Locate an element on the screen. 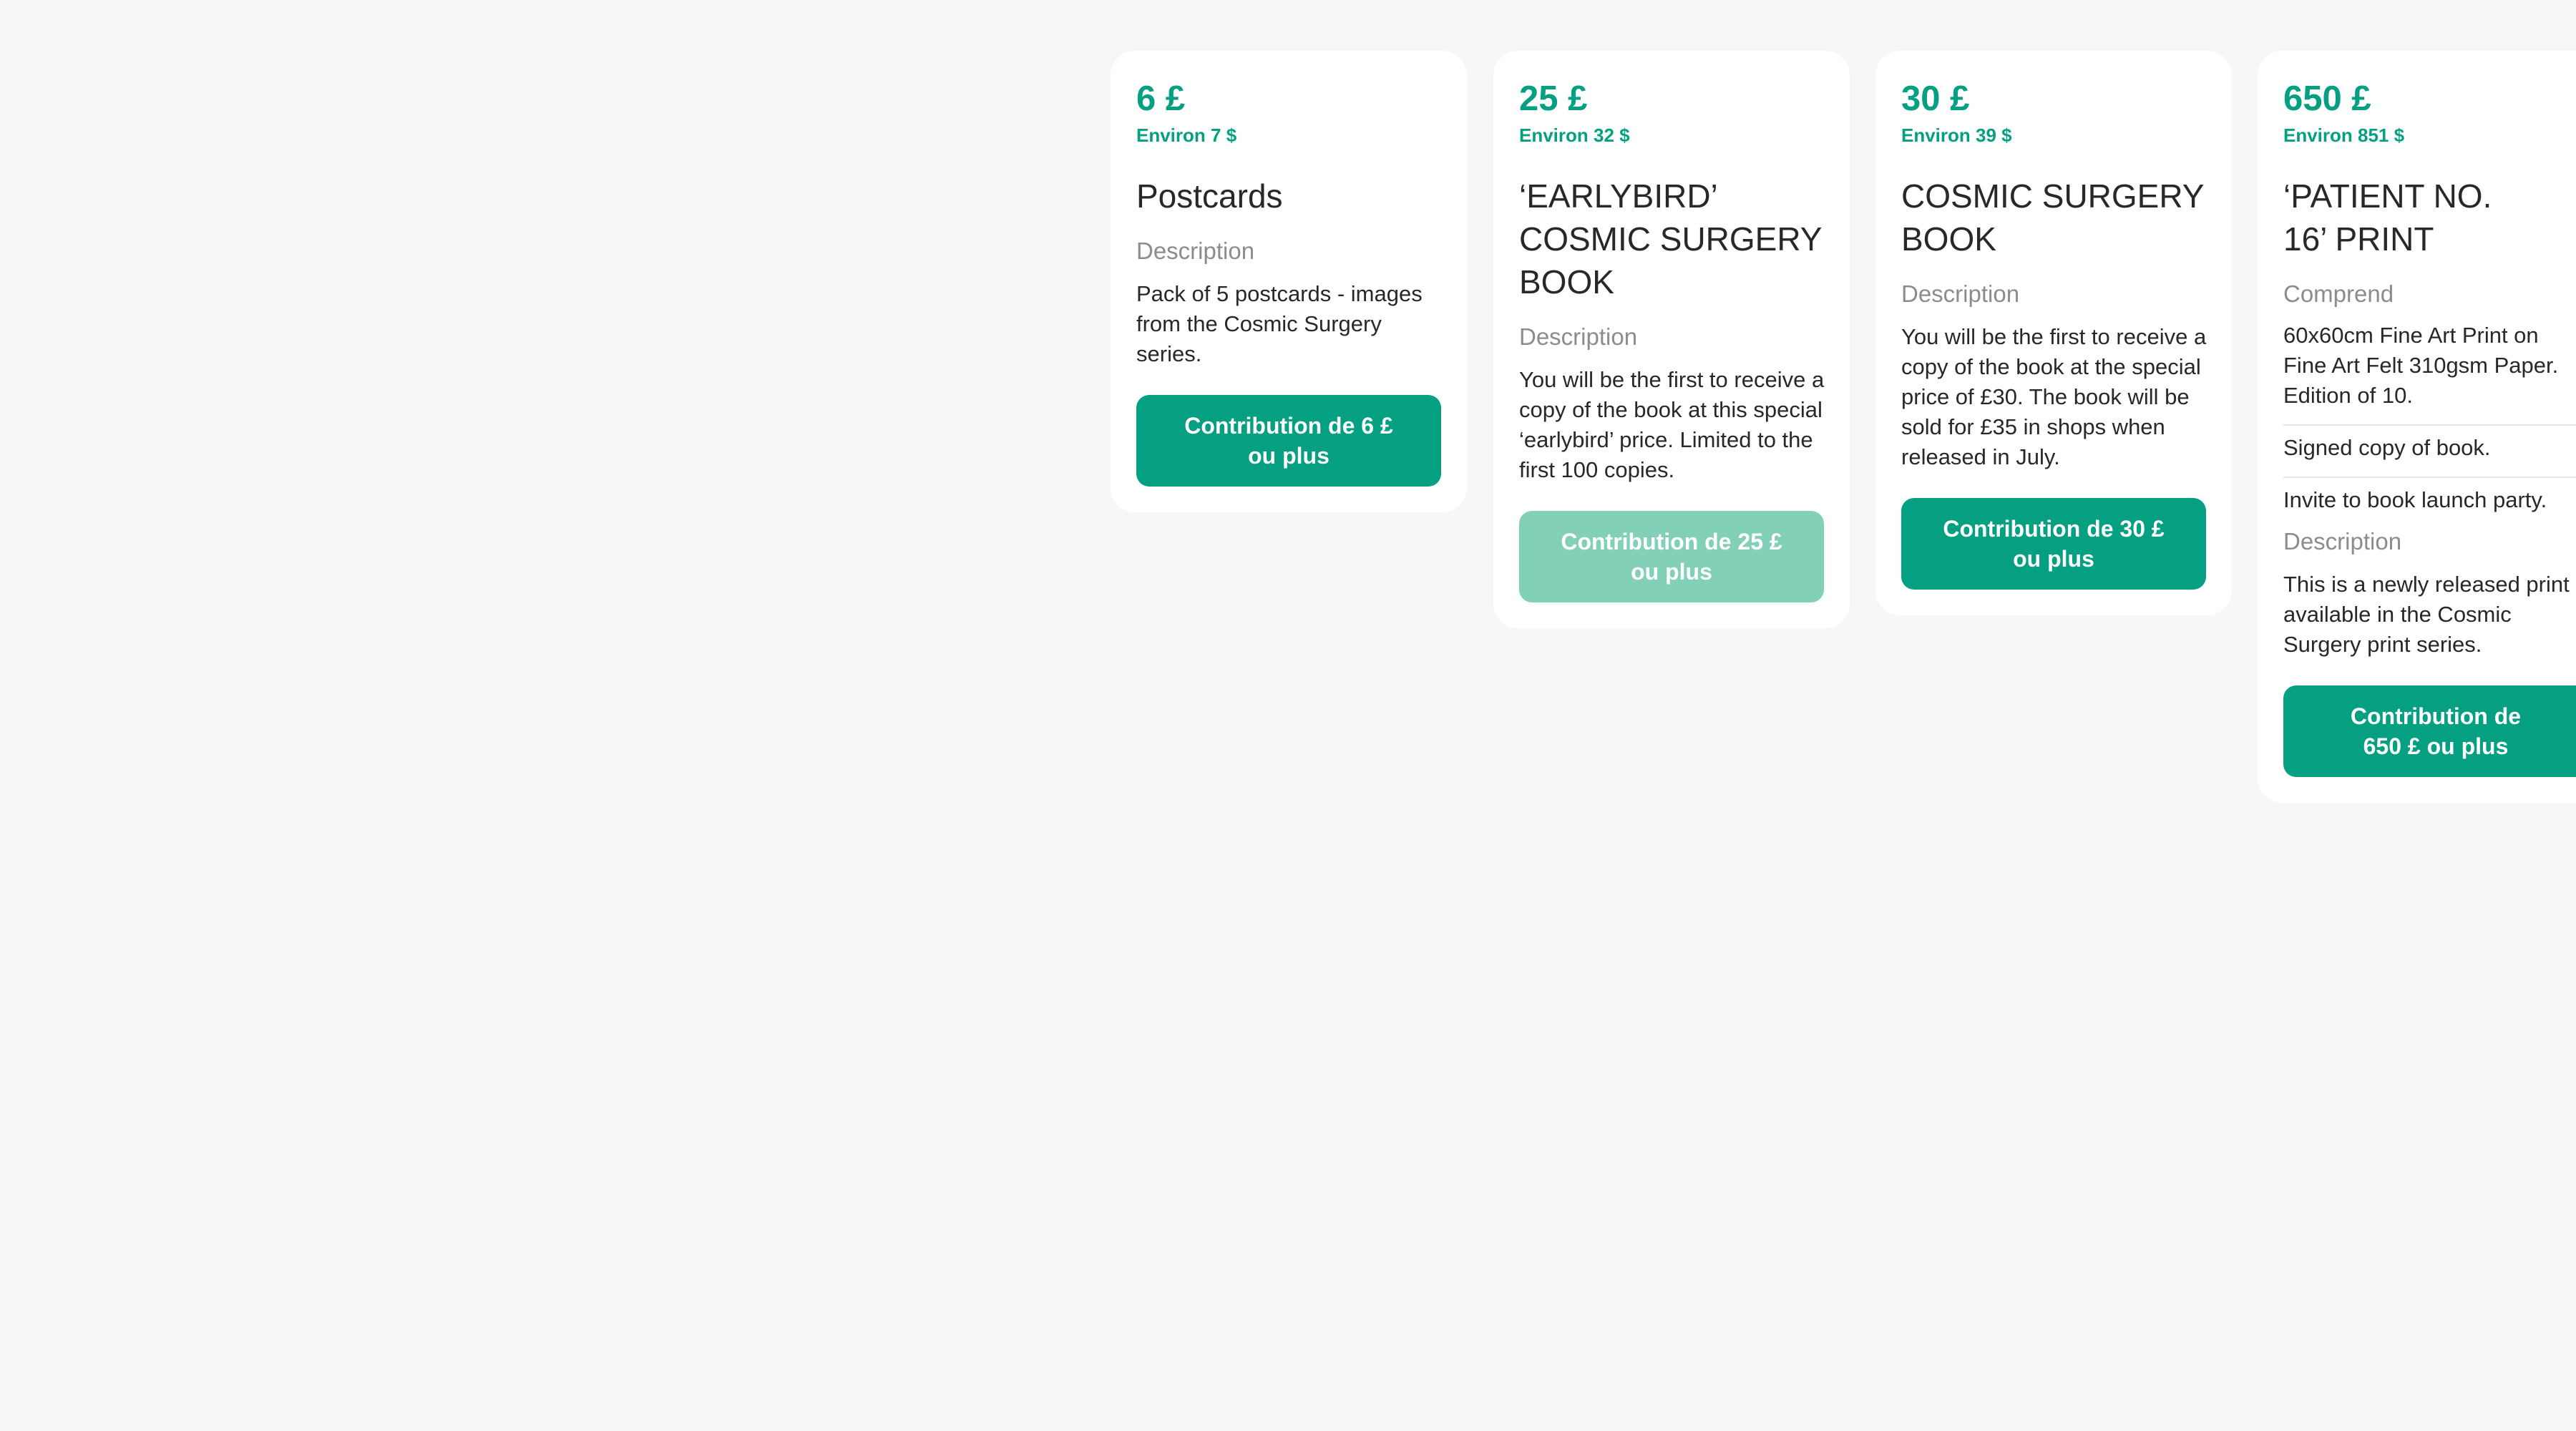 This screenshot has width=2576, height=1431. reward-title: Postcards is located at coordinates (1209, 196).